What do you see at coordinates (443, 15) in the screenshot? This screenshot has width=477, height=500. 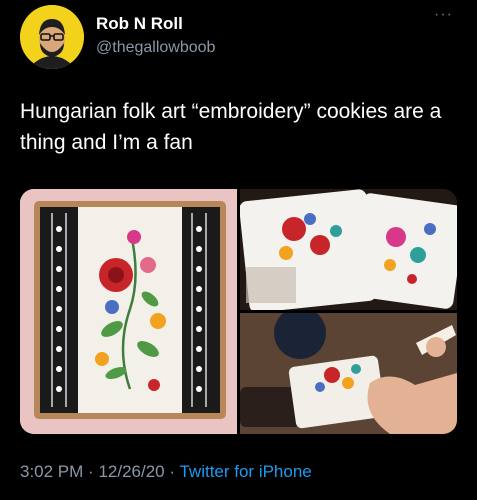 I see `more-options-icon: ···` at bounding box center [443, 15].